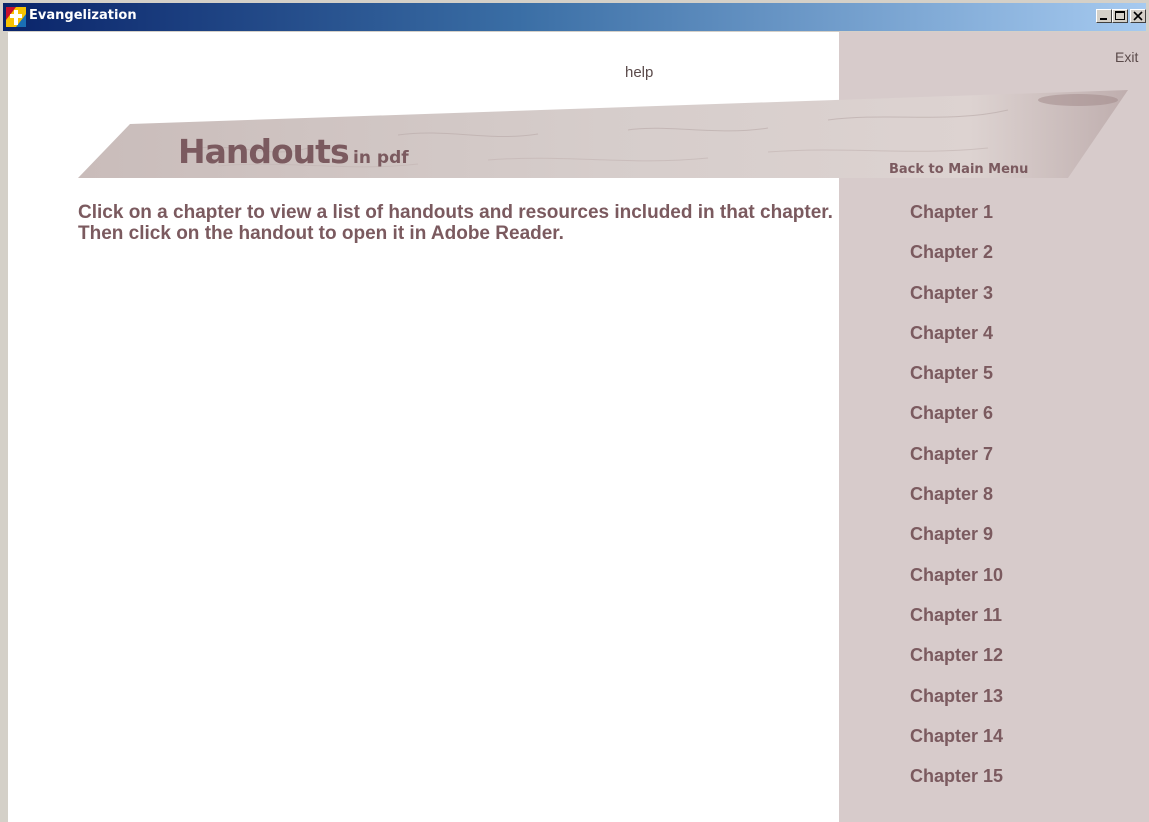  Describe the element at coordinates (83, 15) in the screenshot. I see `window-title: Evangelization` at that location.